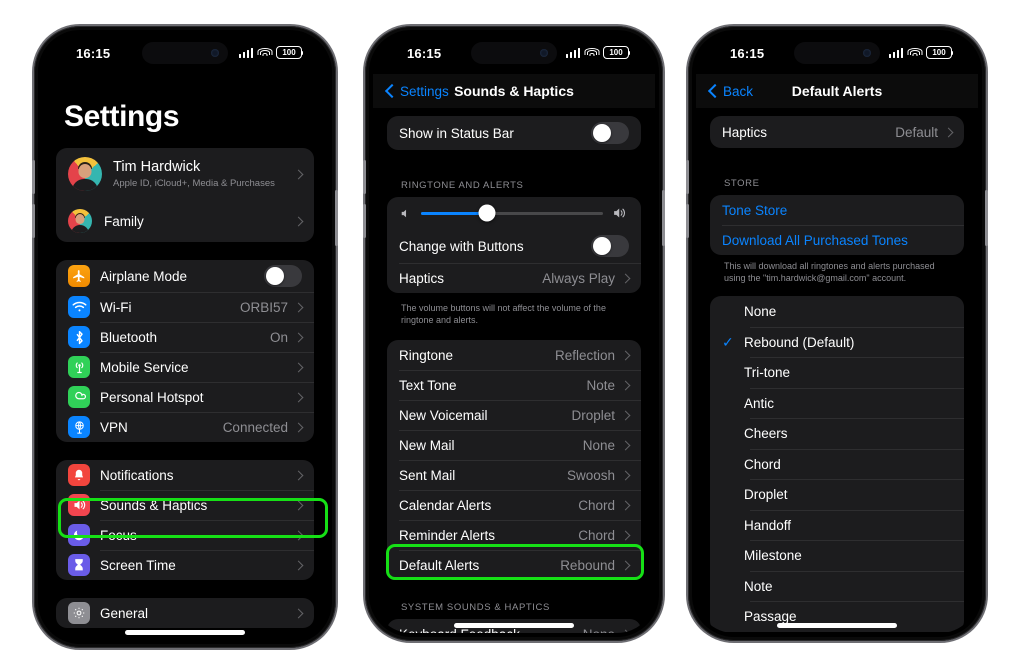 The width and height of the screenshot is (1024, 667). What do you see at coordinates (454, 213) in the screenshot?
I see `volume-slider-fill` at bounding box center [454, 213].